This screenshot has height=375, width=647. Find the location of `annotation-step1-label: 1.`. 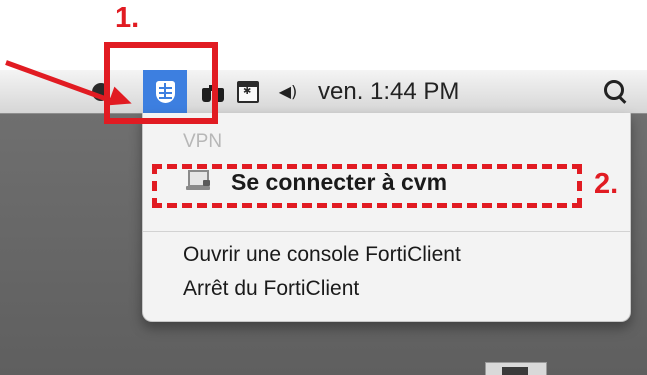

annotation-step1-label: 1. is located at coordinates (127, 18).